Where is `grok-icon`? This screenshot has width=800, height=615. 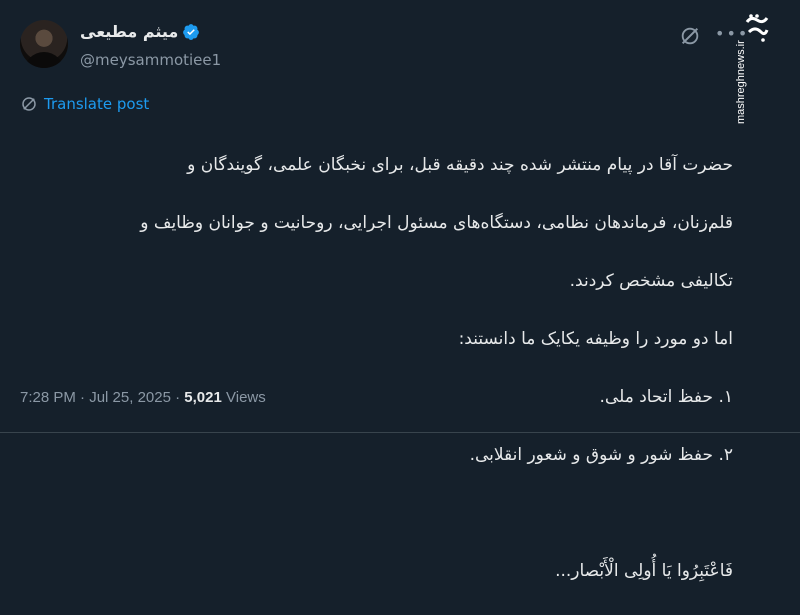
grok-icon is located at coordinates (690, 36).